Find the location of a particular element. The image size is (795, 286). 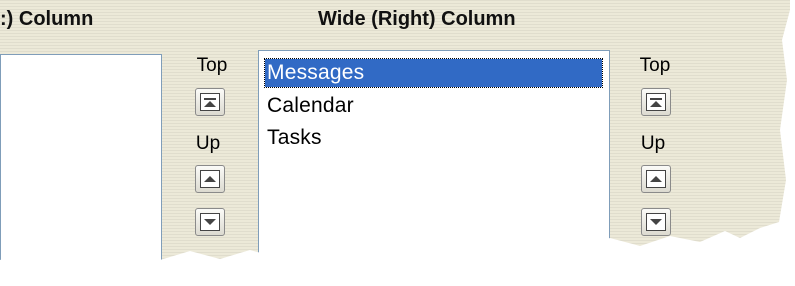

right-move-top-button is located at coordinates (656, 102).